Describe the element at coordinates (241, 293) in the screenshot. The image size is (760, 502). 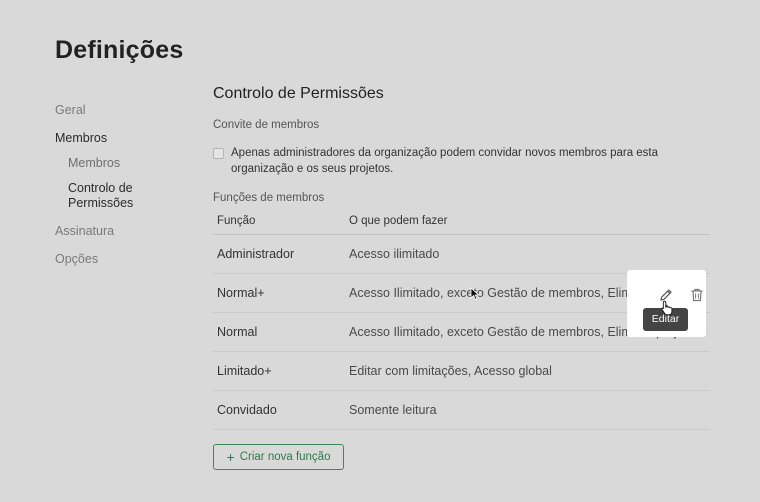
I see `role-name: Normal+` at that location.